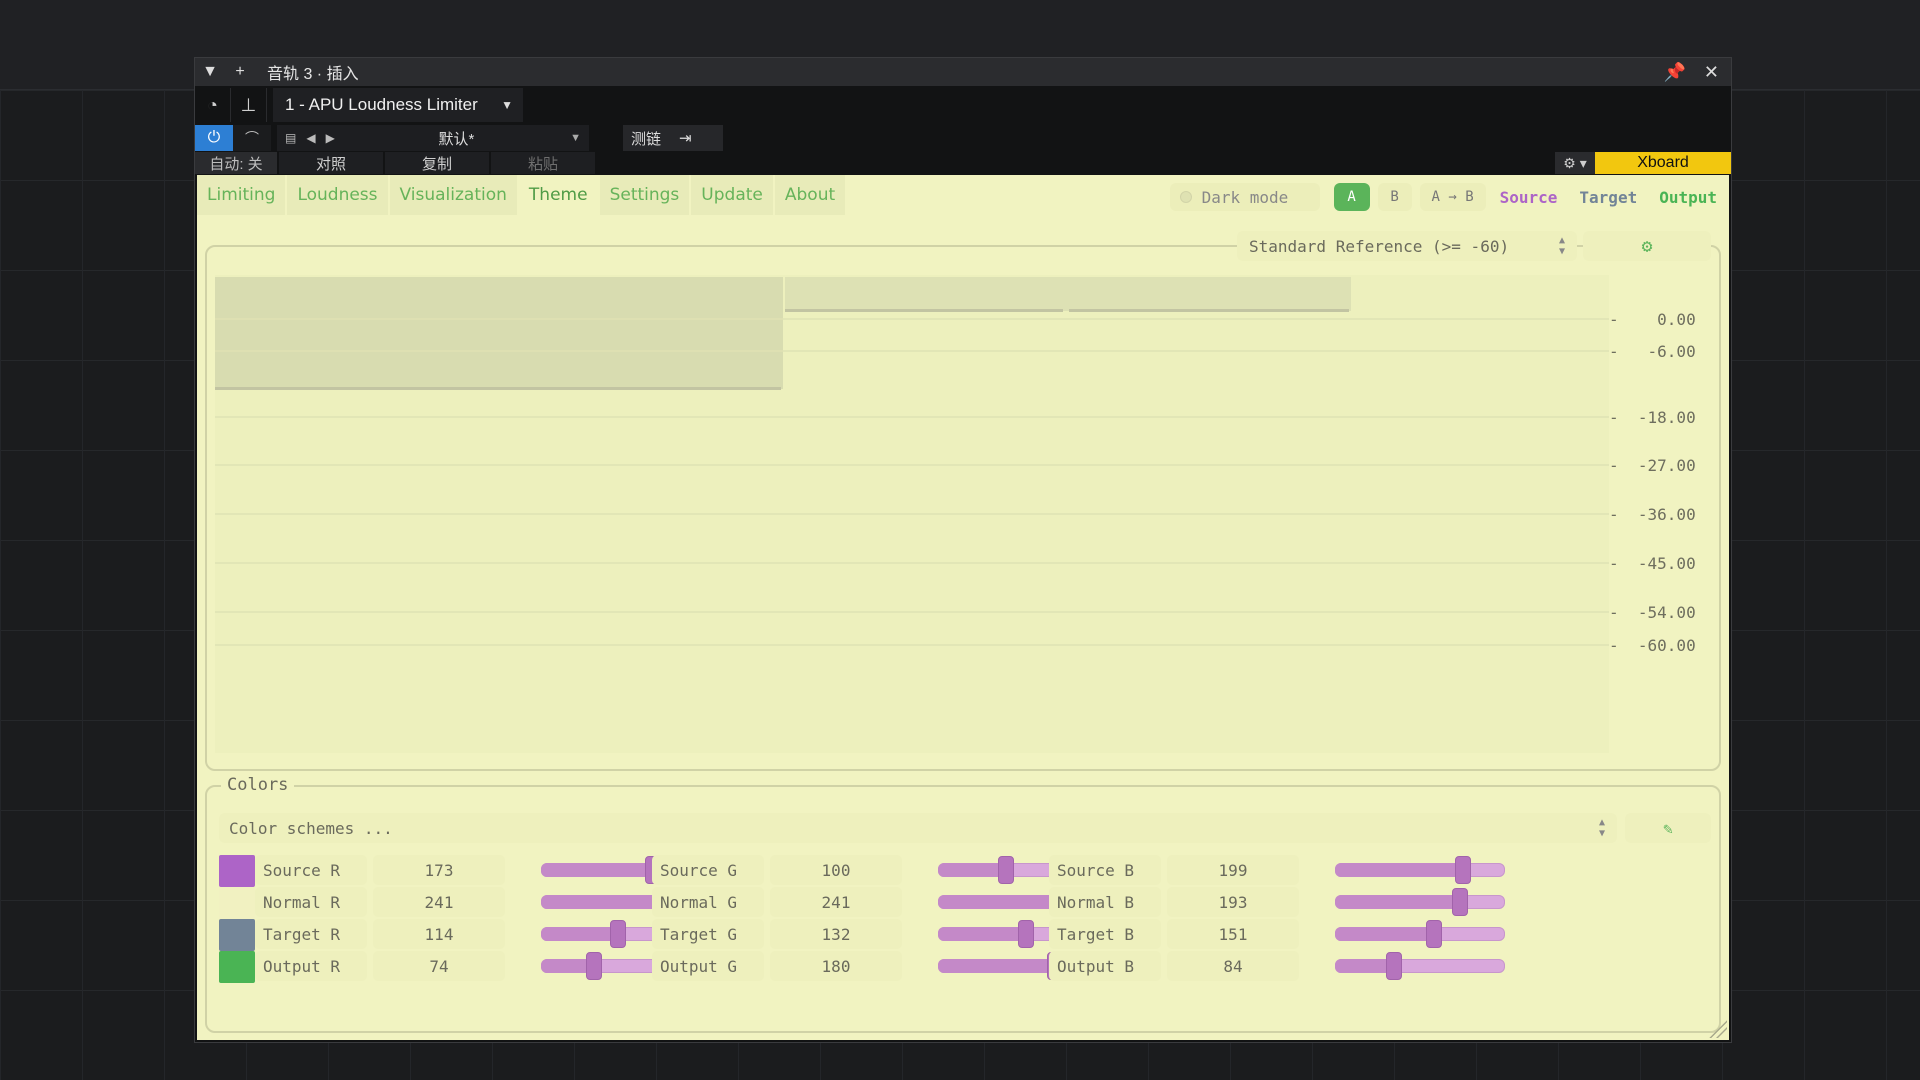 The width and height of the screenshot is (1920, 1080). Describe the element at coordinates (836, 870) in the screenshot. I see `source-g-value: 100` at that location.